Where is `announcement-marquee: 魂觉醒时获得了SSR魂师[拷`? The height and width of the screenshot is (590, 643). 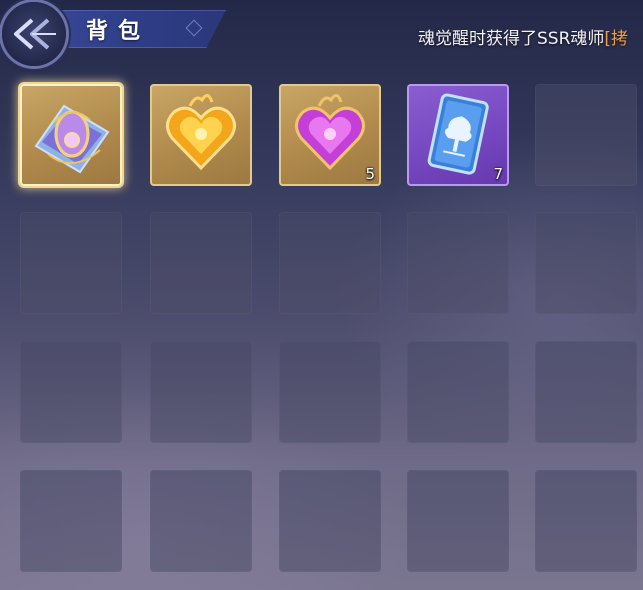 announcement-marquee: 魂觉醒时获得了SSR魂师[拷 is located at coordinates (530, 37).